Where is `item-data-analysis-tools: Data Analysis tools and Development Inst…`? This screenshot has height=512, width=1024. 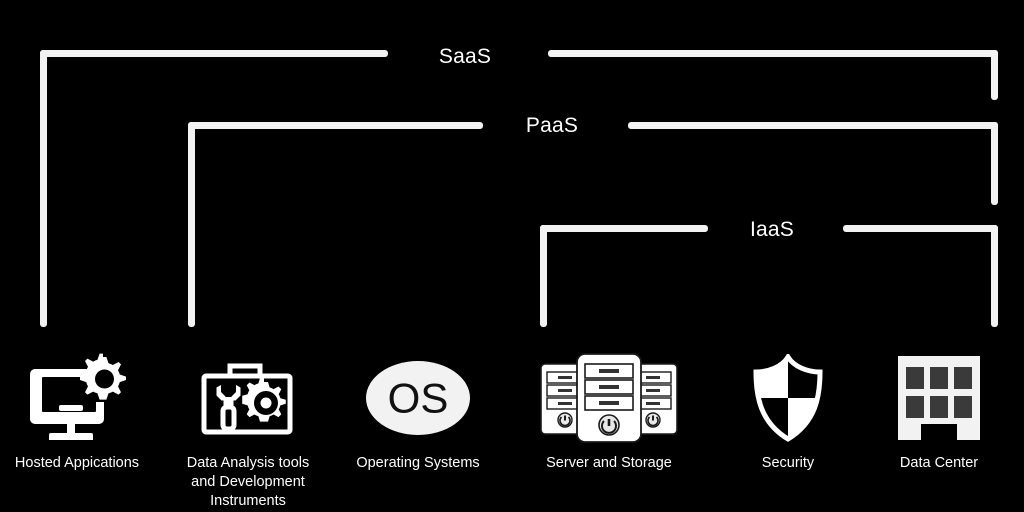
item-data-analysis-tools: Data Analysis tools and Development Inst… is located at coordinates (248, 427).